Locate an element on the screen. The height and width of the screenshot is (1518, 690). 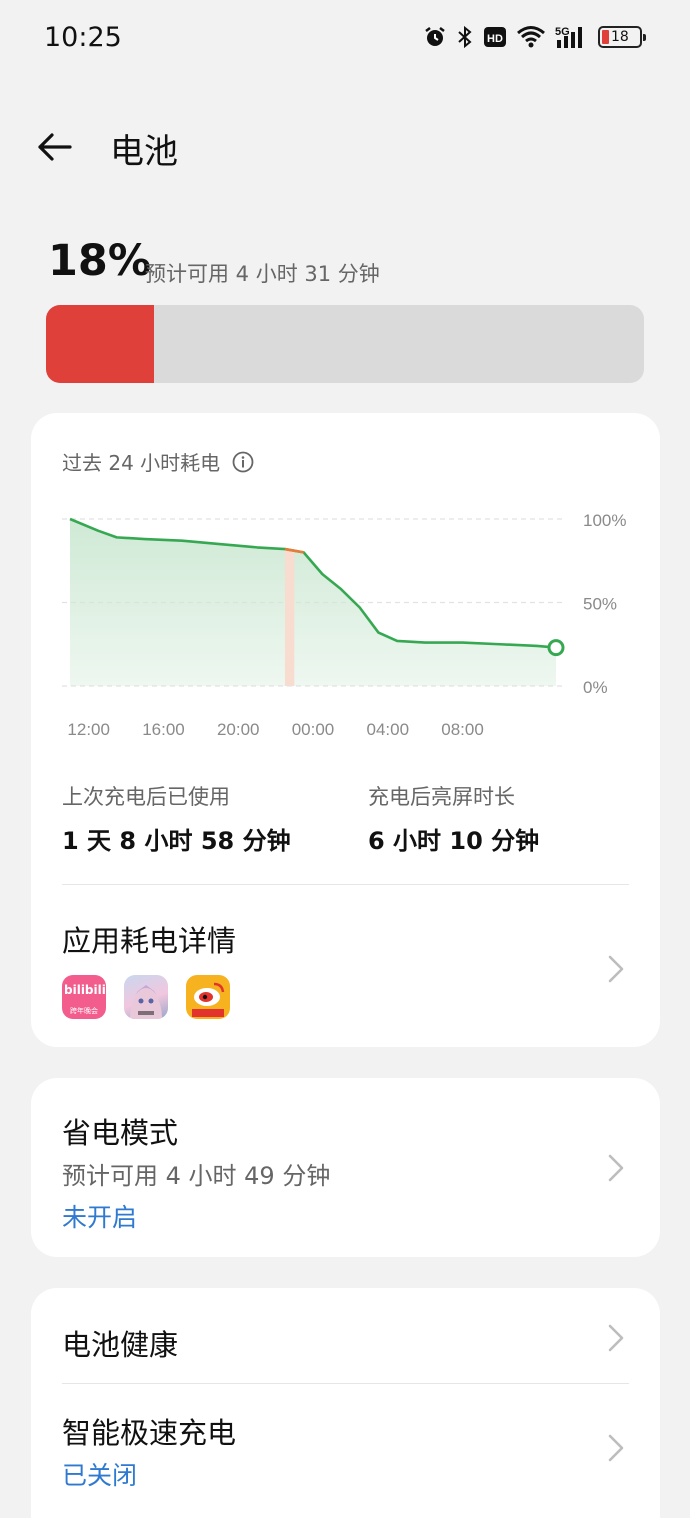
y-tick-label: 0% is located at coordinates (595, 687).